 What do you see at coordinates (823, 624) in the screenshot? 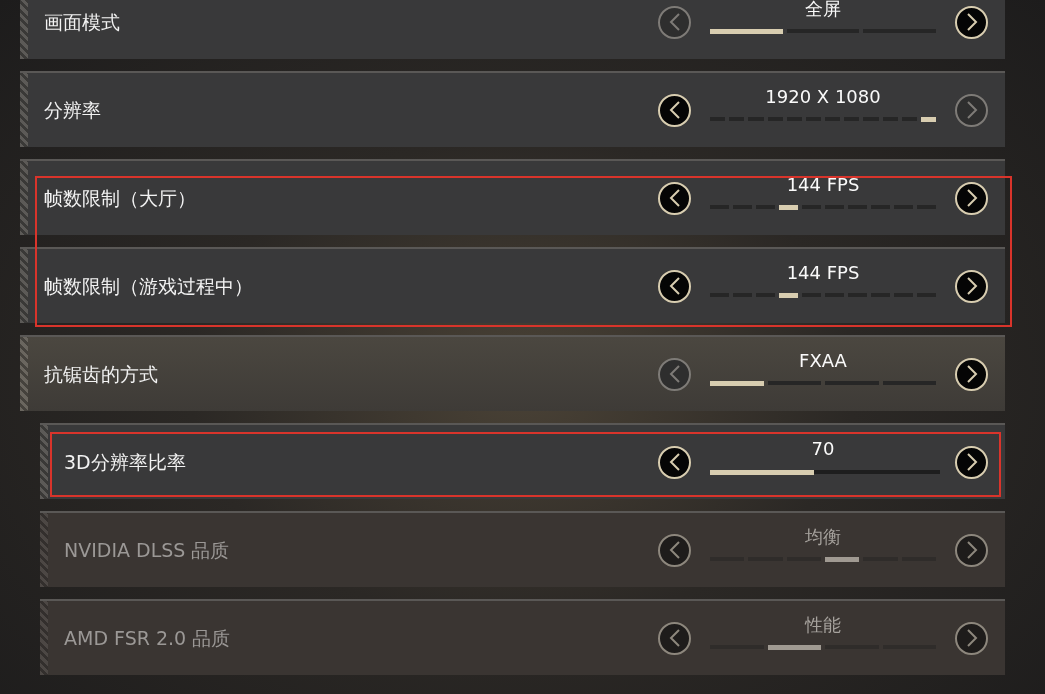
I see `setting-value: 性能` at bounding box center [823, 624].